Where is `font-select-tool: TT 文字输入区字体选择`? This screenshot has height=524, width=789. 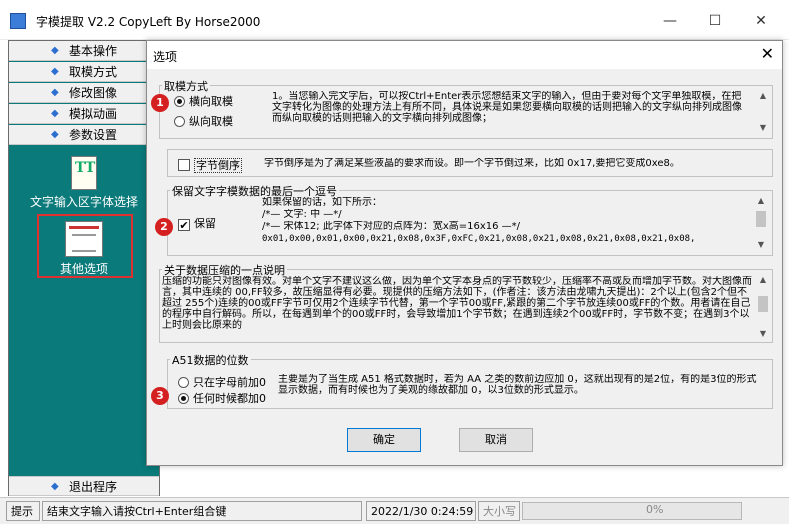 font-select-tool: TT 文字输入区字体选择 is located at coordinates (84, 183).